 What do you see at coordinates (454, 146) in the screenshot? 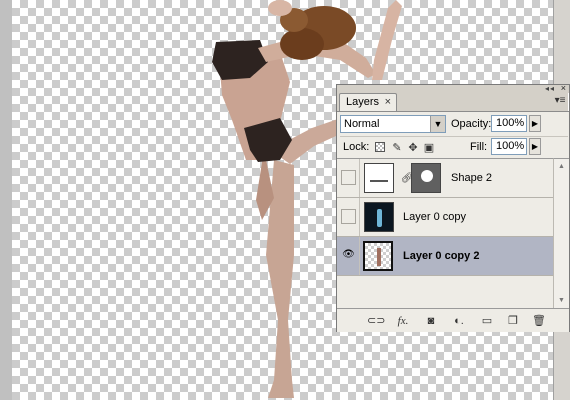
I see `lock-row: Lock: ✎ ✥ ▣ Fill: 100% ▶` at bounding box center [454, 146].